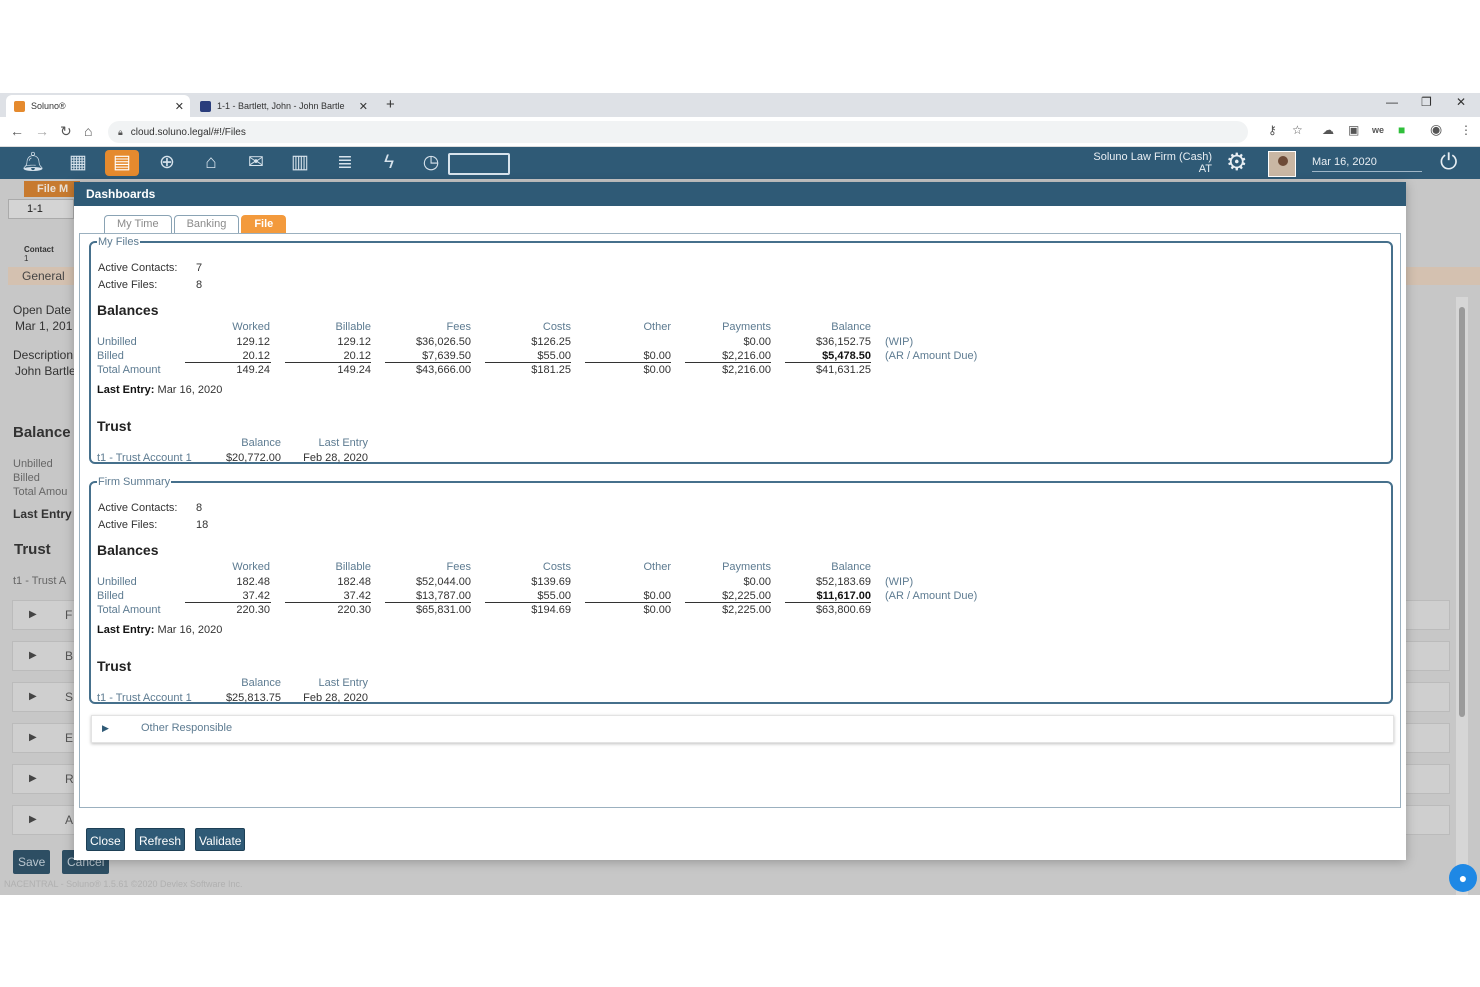  Describe the element at coordinates (69, 738) in the screenshot. I see `accordion-label: E` at that location.